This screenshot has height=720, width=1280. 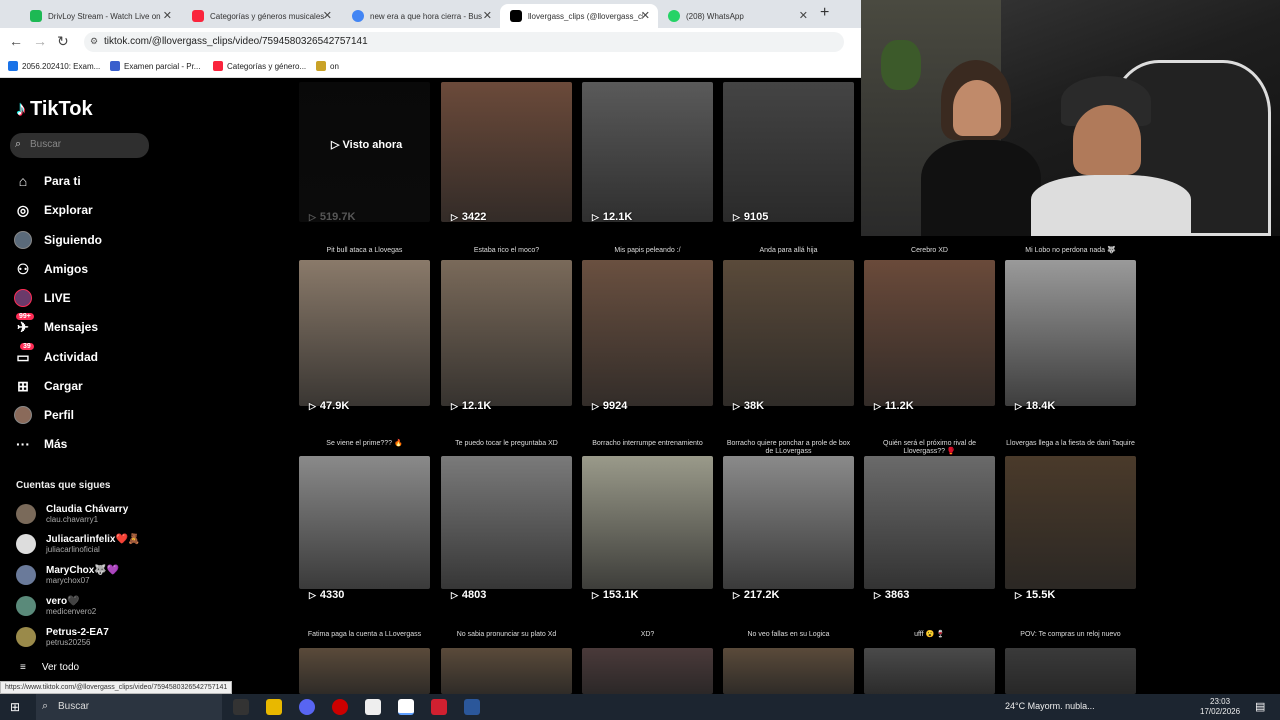 What do you see at coordinates (44, 415) in the screenshot?
I see `nav-item-perfil: Perfil` at bounding box center [44, 415].